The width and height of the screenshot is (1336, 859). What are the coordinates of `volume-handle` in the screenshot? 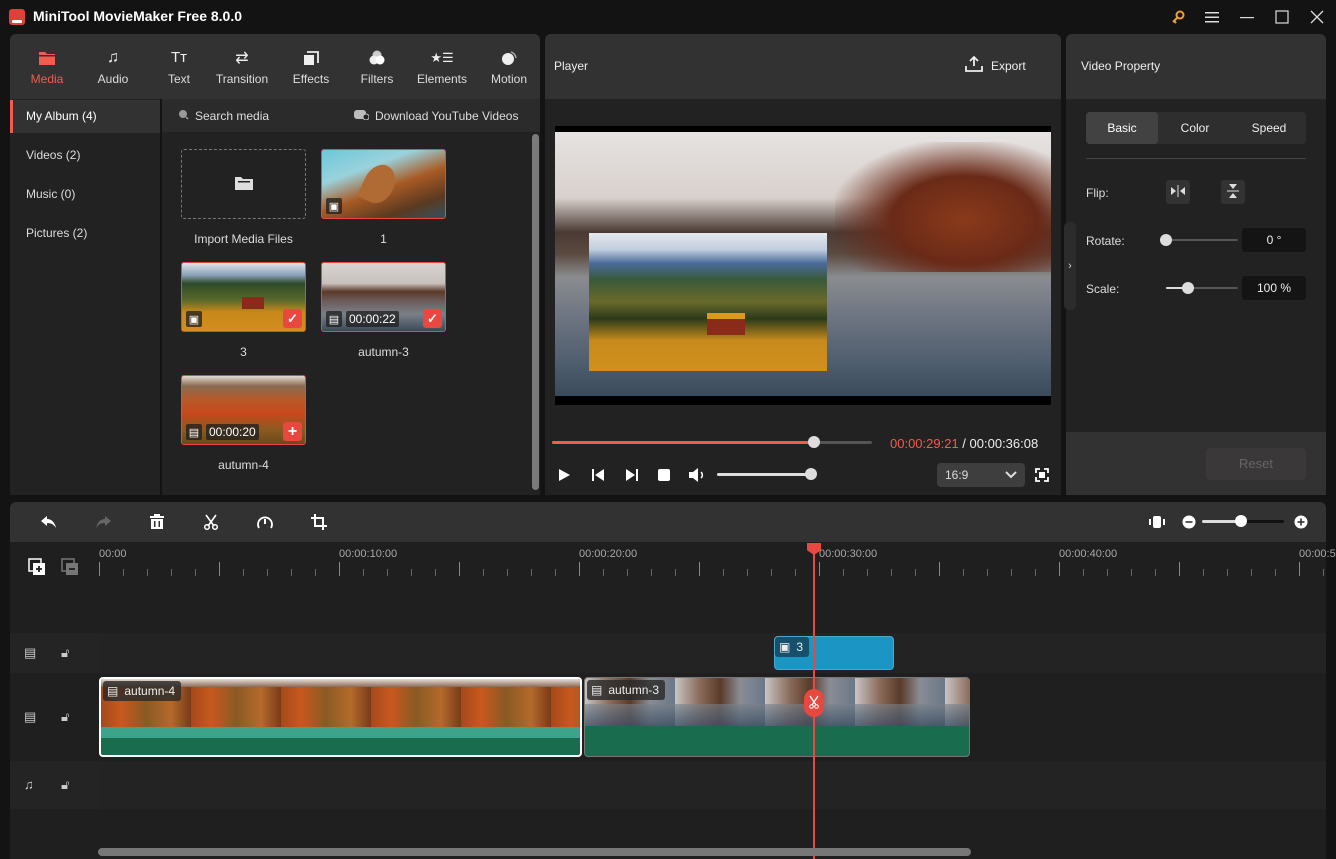 It's located at (811, 474).